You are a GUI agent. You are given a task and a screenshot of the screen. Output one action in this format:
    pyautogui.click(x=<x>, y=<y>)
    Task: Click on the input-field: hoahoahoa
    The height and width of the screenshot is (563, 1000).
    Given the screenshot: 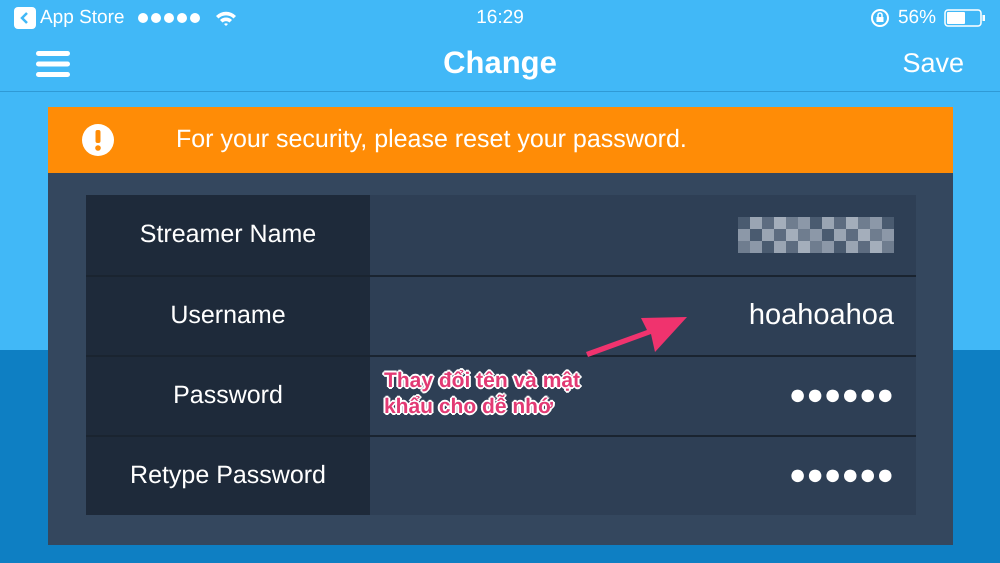 What is the action you would take?
    pyautogui.click(x=804, y=316)
    